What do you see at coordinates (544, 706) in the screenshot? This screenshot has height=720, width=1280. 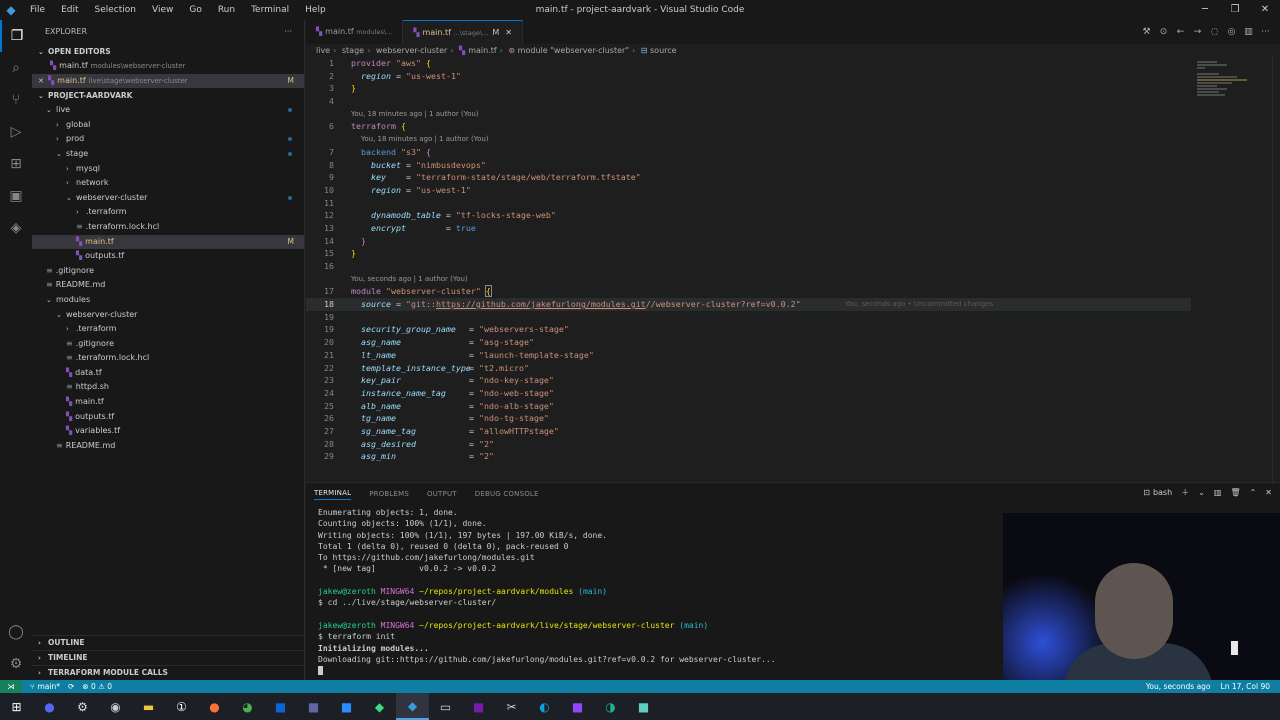 I see `edge-icon: ◐` at bounding box center [544, 706].